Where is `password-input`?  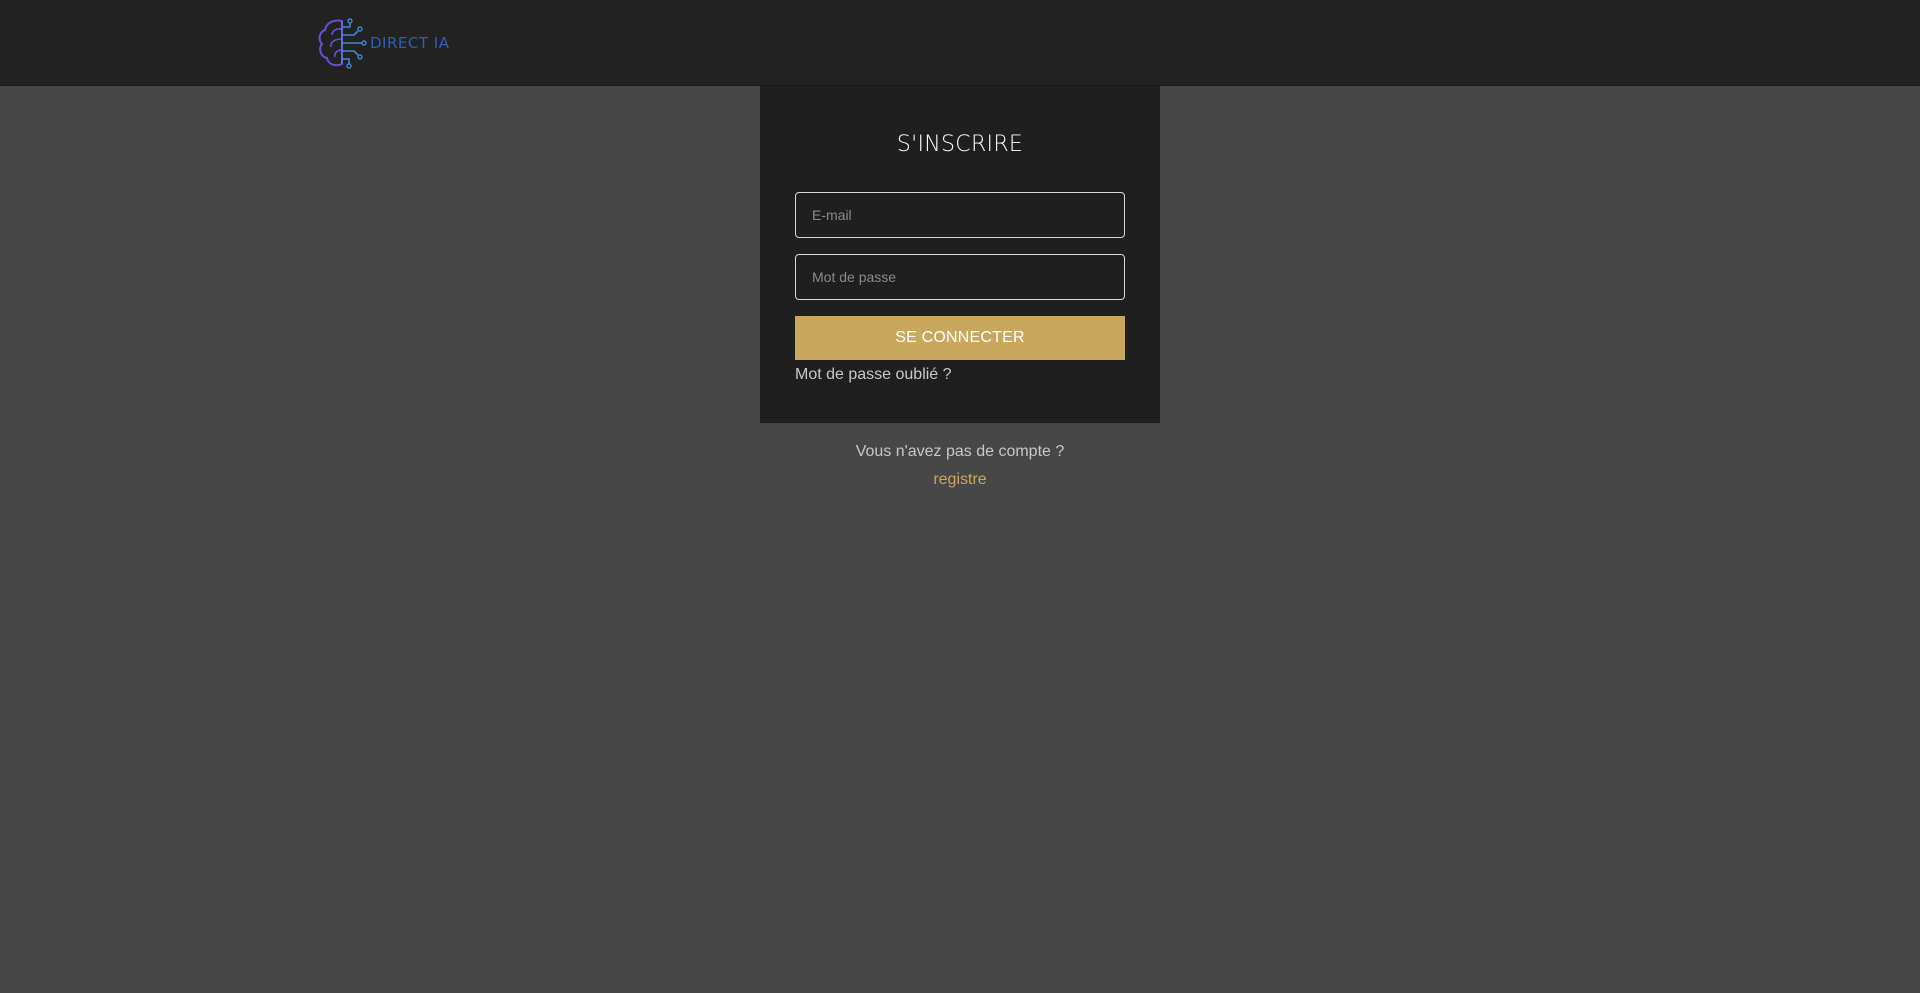 password-input is located at coordinates (960, 277).